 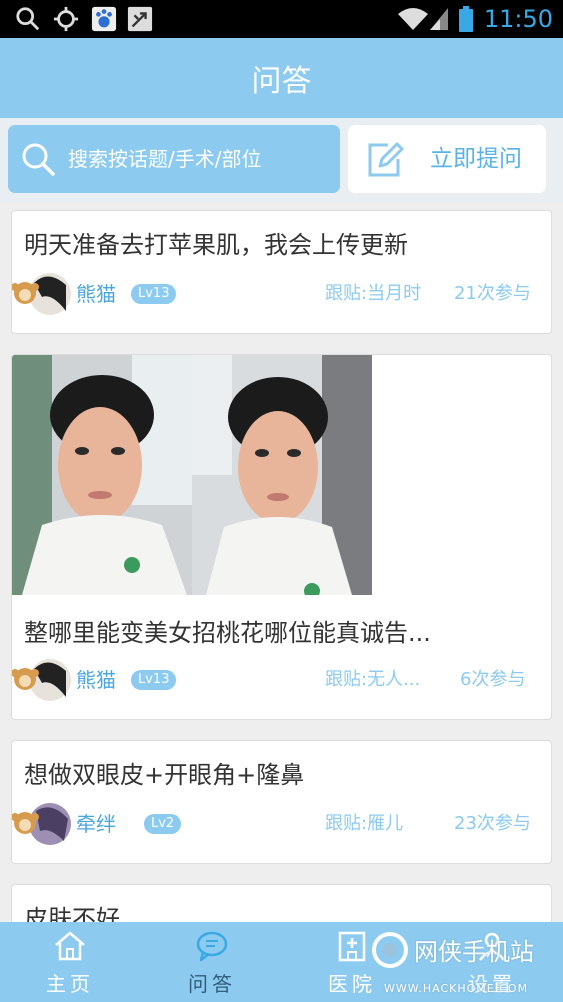 What do you see at coordinates (140, 19) in the screenshot?
I see `tools-icon` at bounding box center [140, 19].